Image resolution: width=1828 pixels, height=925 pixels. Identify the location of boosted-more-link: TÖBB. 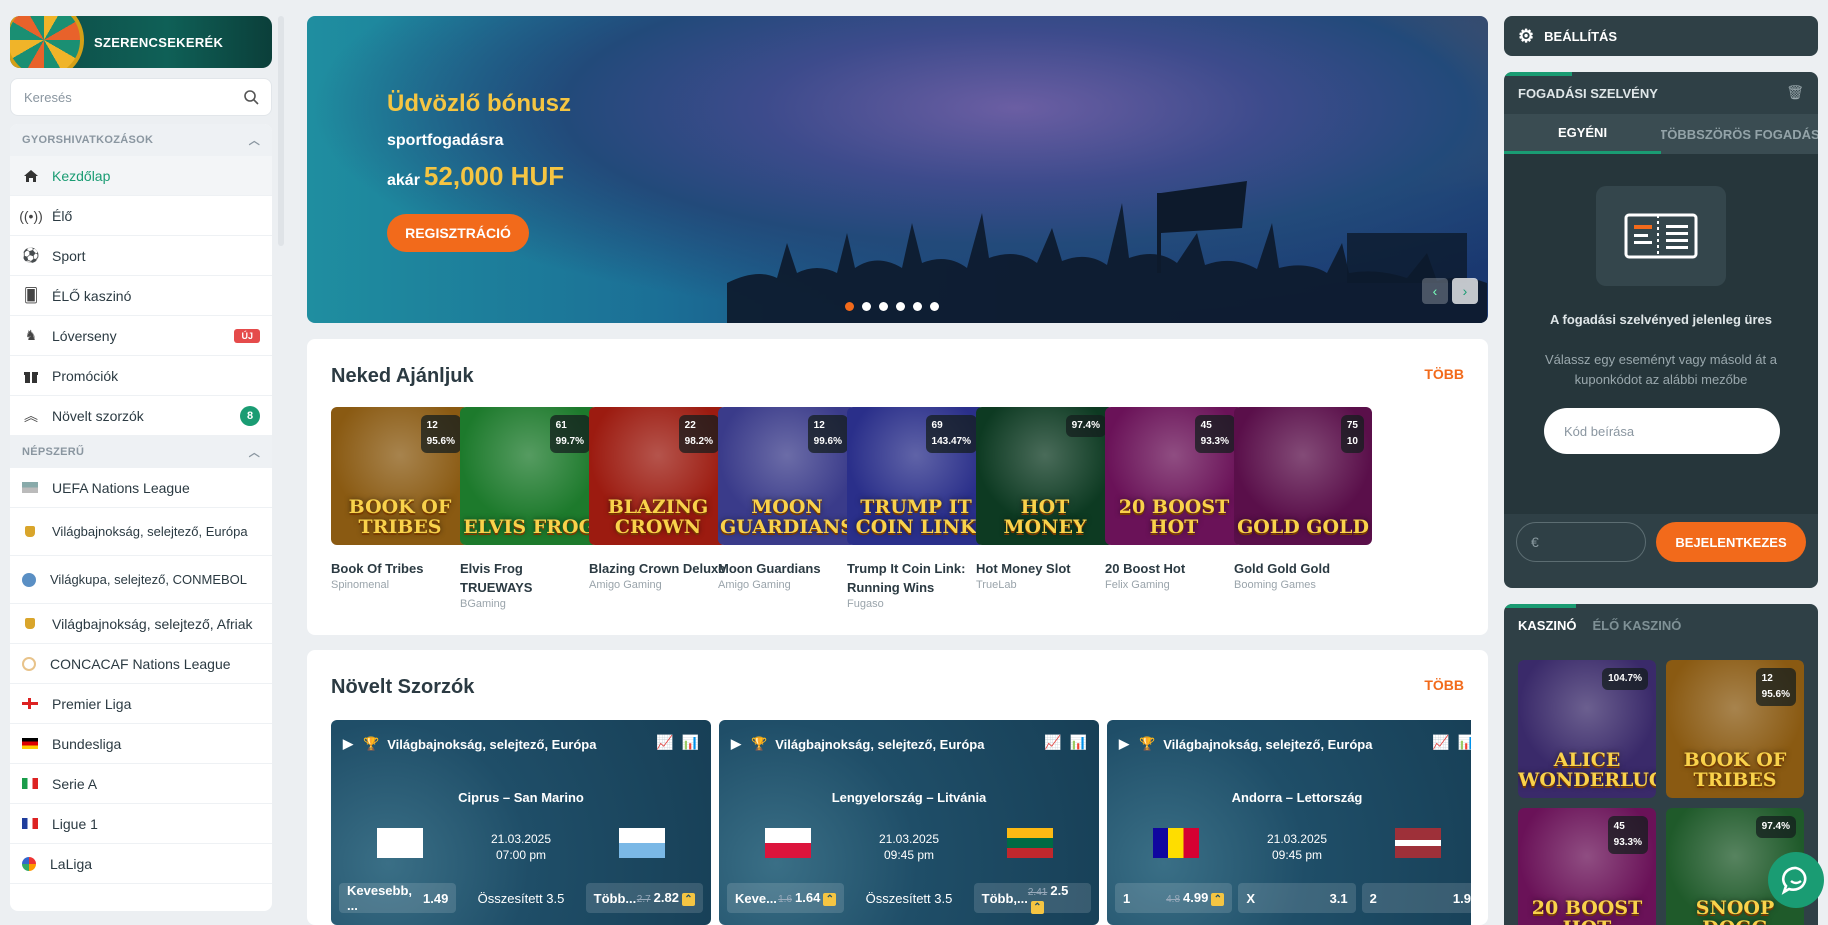
(1444, 685).